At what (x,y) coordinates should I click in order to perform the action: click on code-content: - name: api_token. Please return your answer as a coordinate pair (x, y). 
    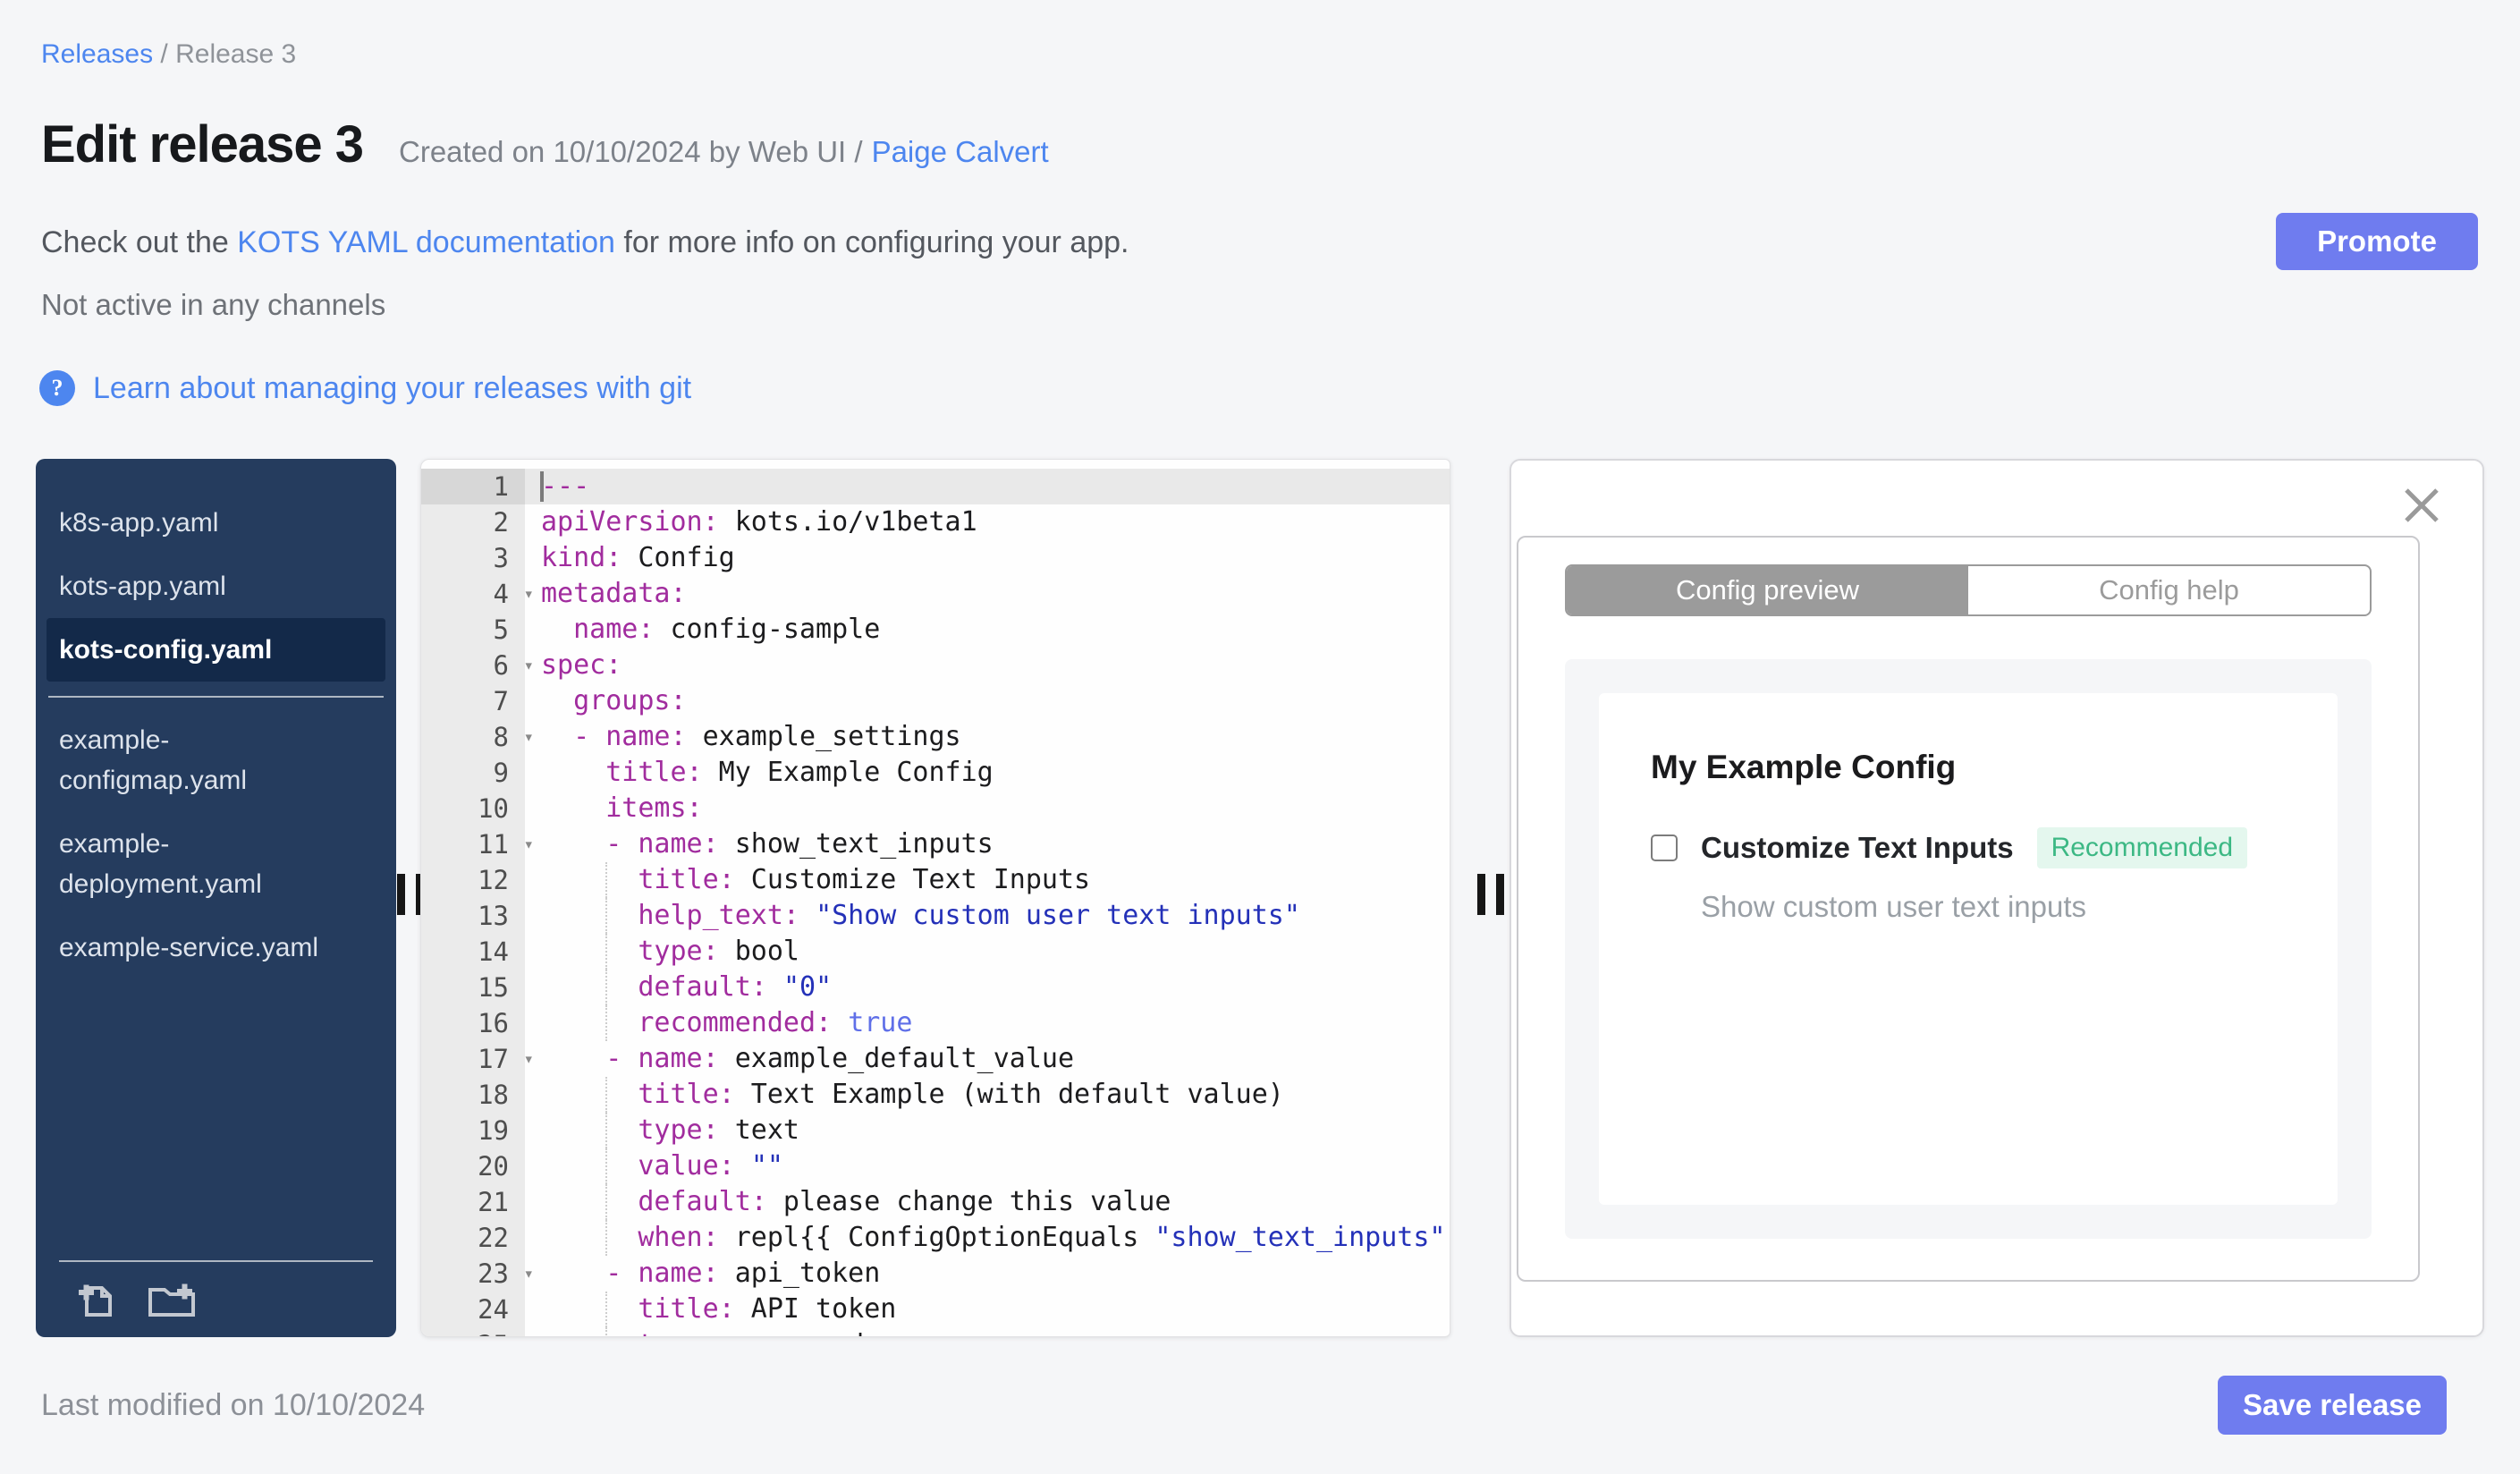
    Looking at the image, I should click on (988, 1274).